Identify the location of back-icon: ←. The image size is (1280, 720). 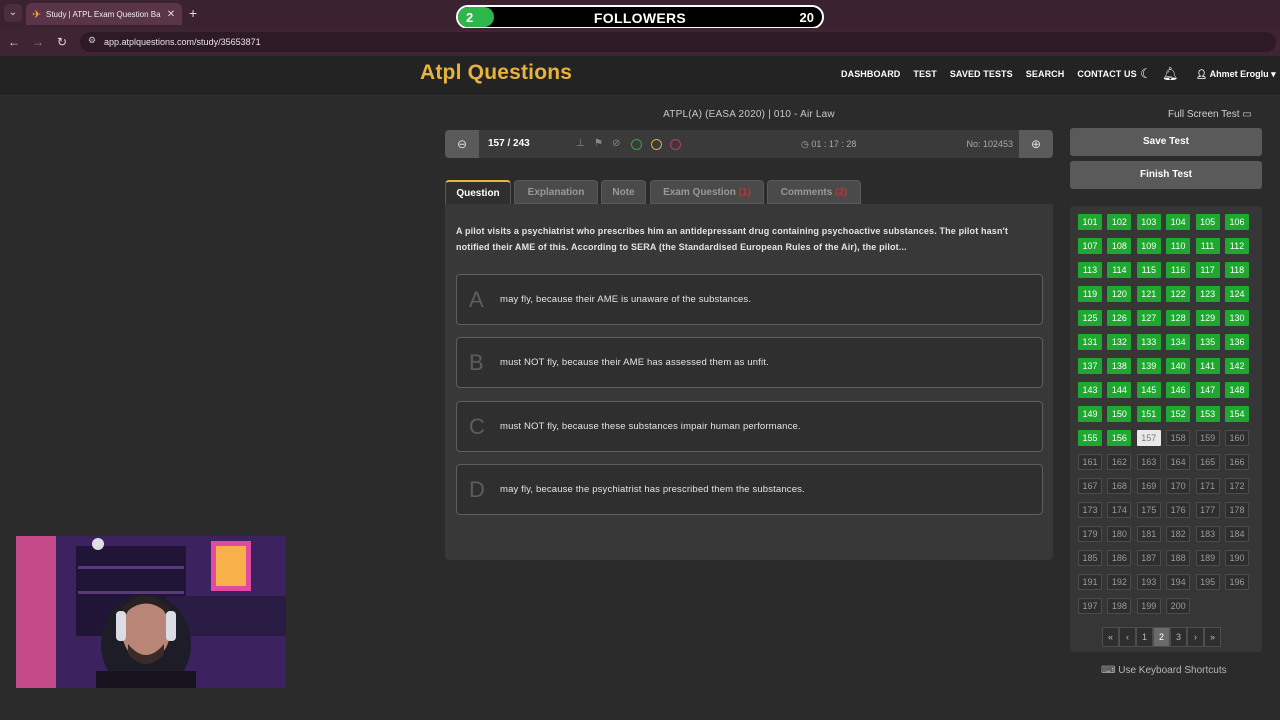
(14, 42).